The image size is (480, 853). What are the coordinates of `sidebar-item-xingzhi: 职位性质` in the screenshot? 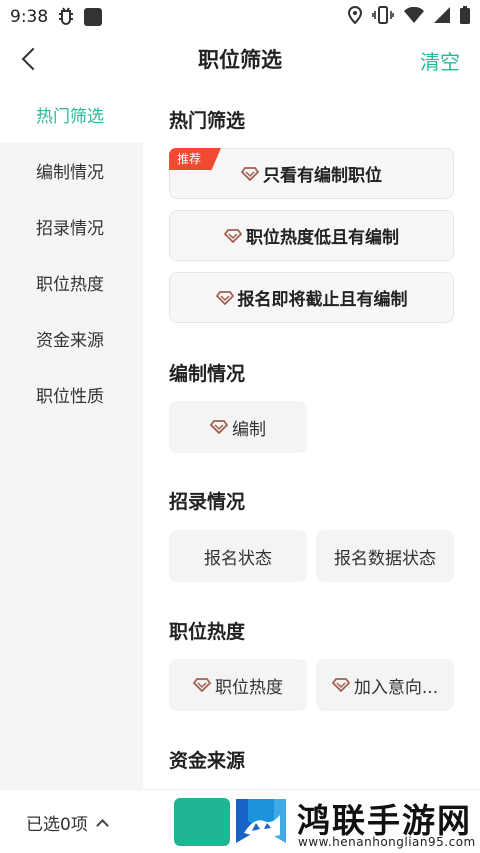 It's located at (71, 394).